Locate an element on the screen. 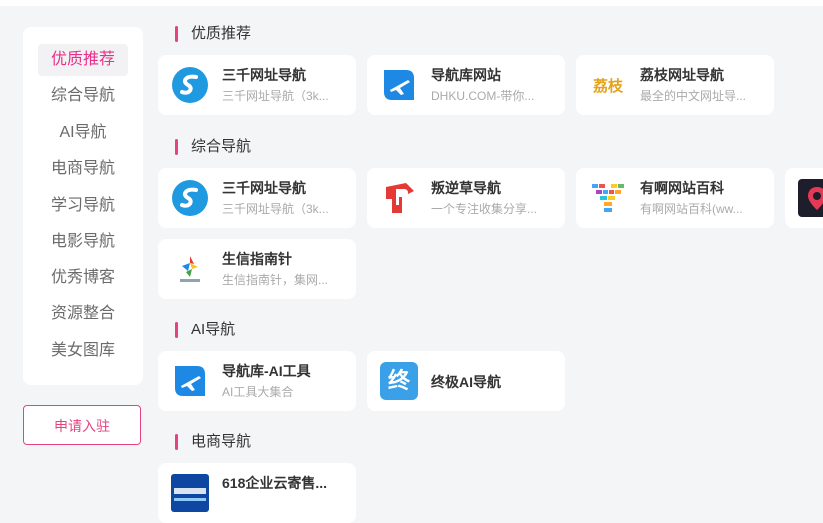 Image resolution: width=823 pixels, height=523 pixels. section-title-general: 综合导航 is located at coordinates (213, 147).